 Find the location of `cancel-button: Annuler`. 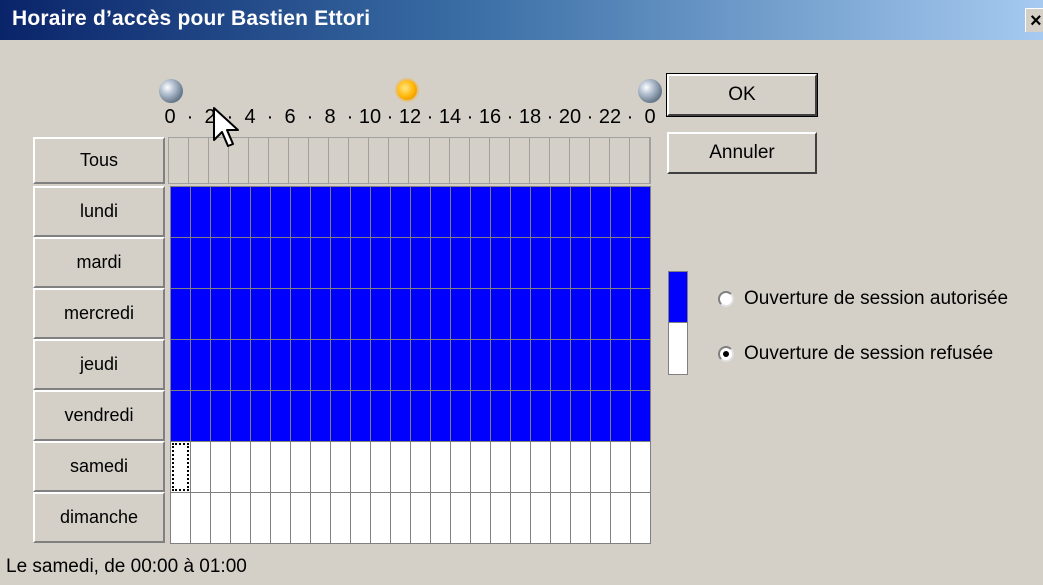

cancel-button: Annuler is located at coordinates (742, 153).